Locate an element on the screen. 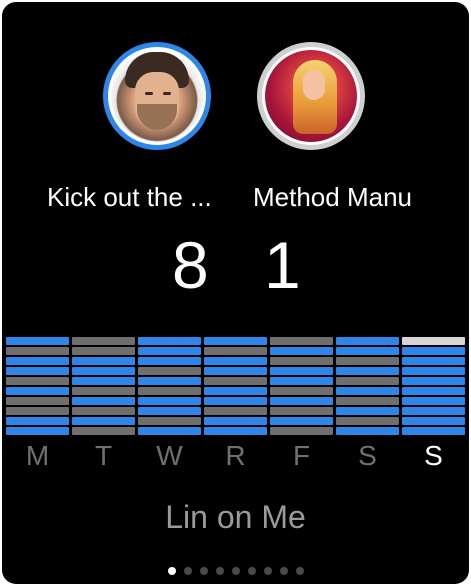 The height and width of the screenshot is (586, 471). user-photo-right is located at coordinates (311, 96).